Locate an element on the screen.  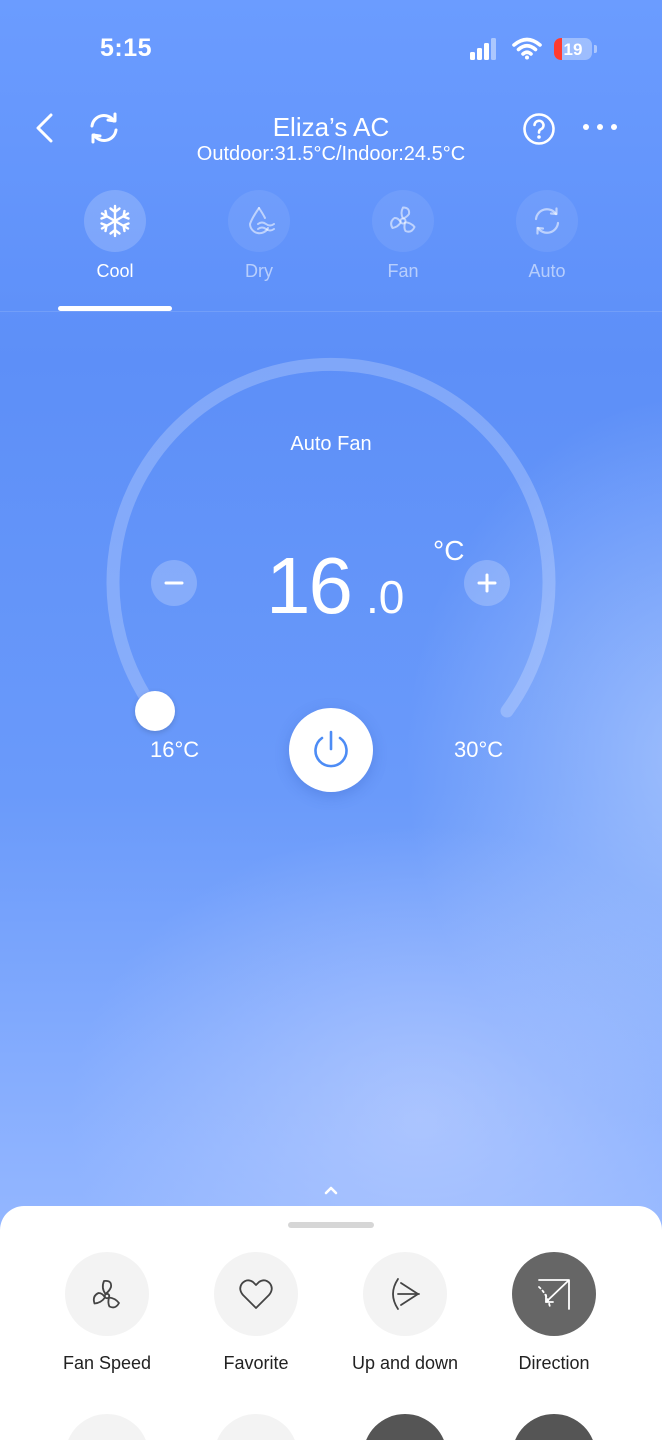
direction-button: Direction is located at coordinates (554, 1317).